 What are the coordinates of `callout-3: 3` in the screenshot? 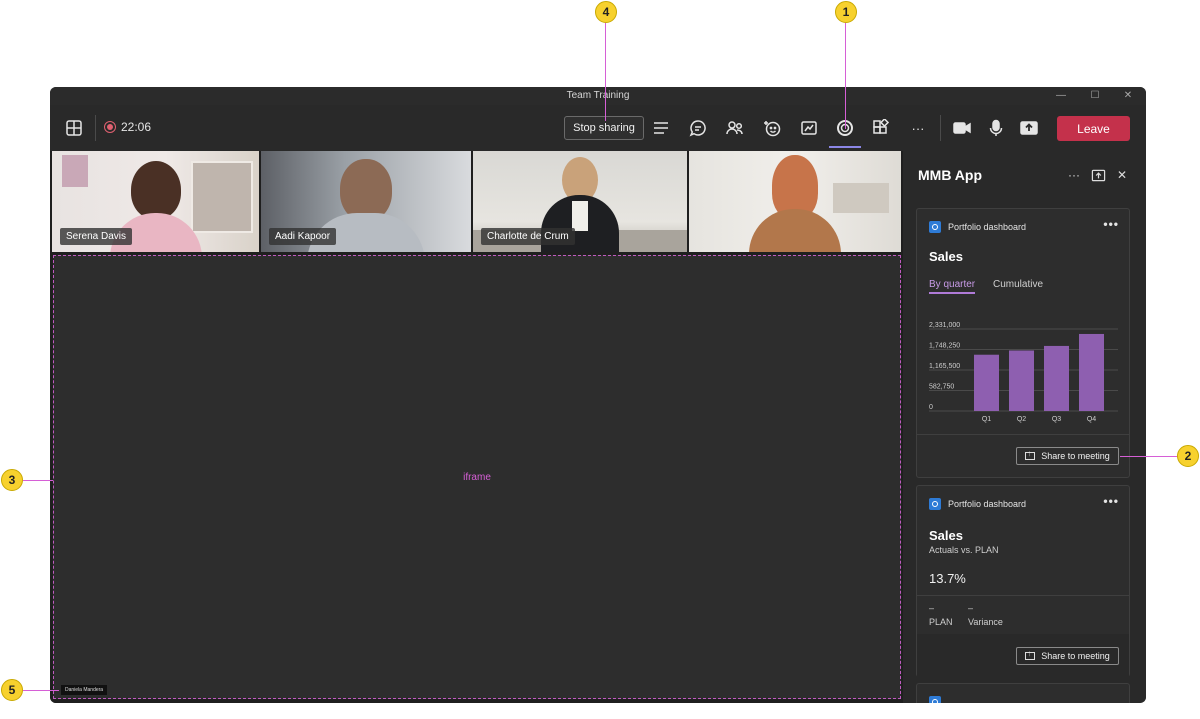 It's located at (12, 480).